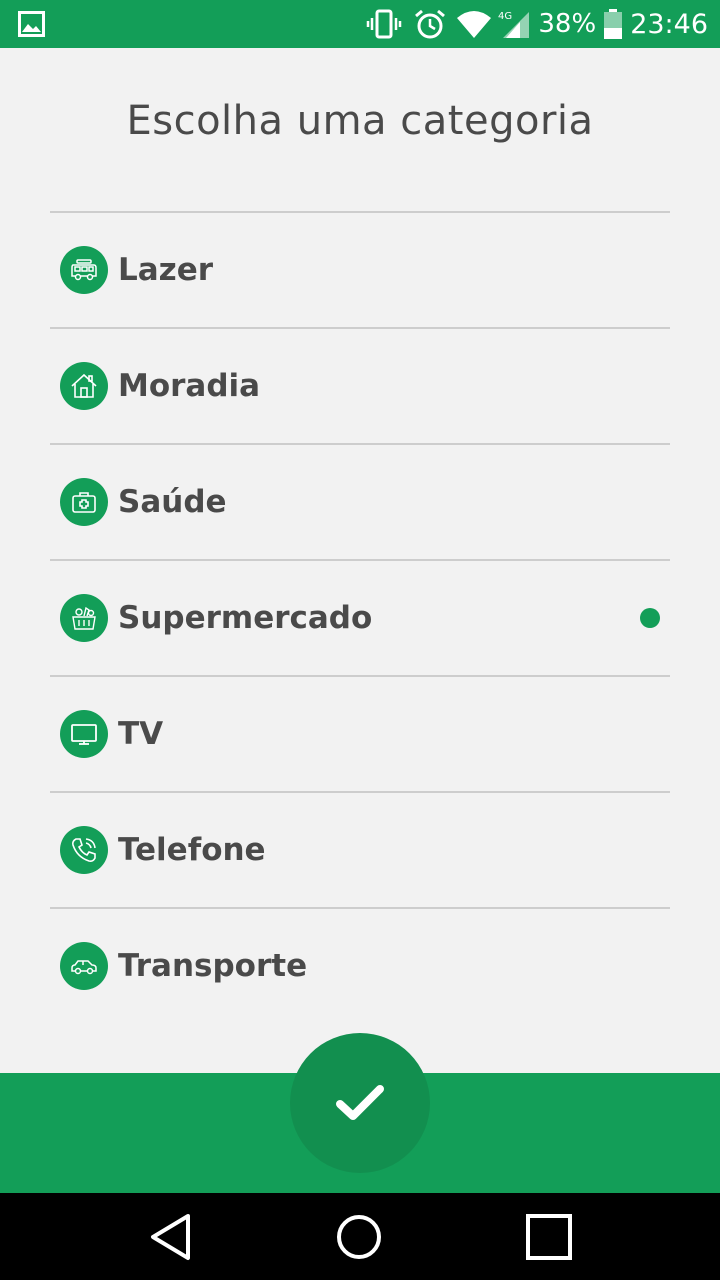 The image size is (720, 1280). What do you see at coordinates (172, 502) in the screenshot?
I see `category-label: Saúde` at bounding box center [172, 502].